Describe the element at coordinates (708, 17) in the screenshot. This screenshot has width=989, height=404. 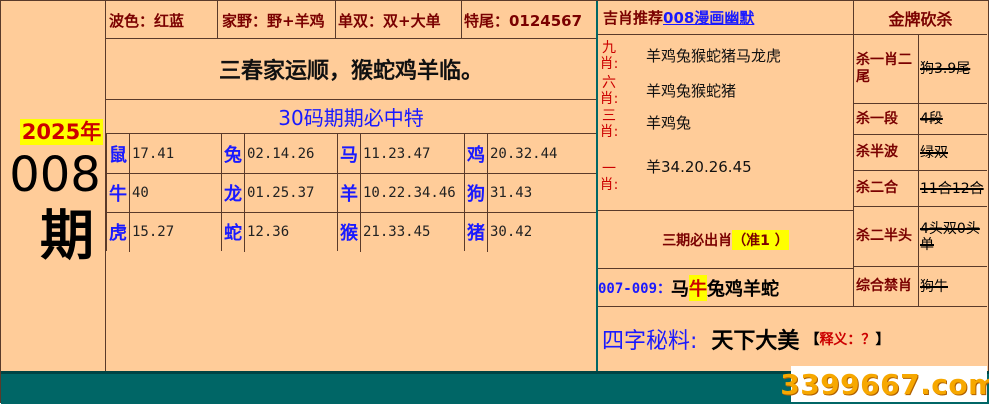
I see `comic-link: 008漫画幽默` at that location.